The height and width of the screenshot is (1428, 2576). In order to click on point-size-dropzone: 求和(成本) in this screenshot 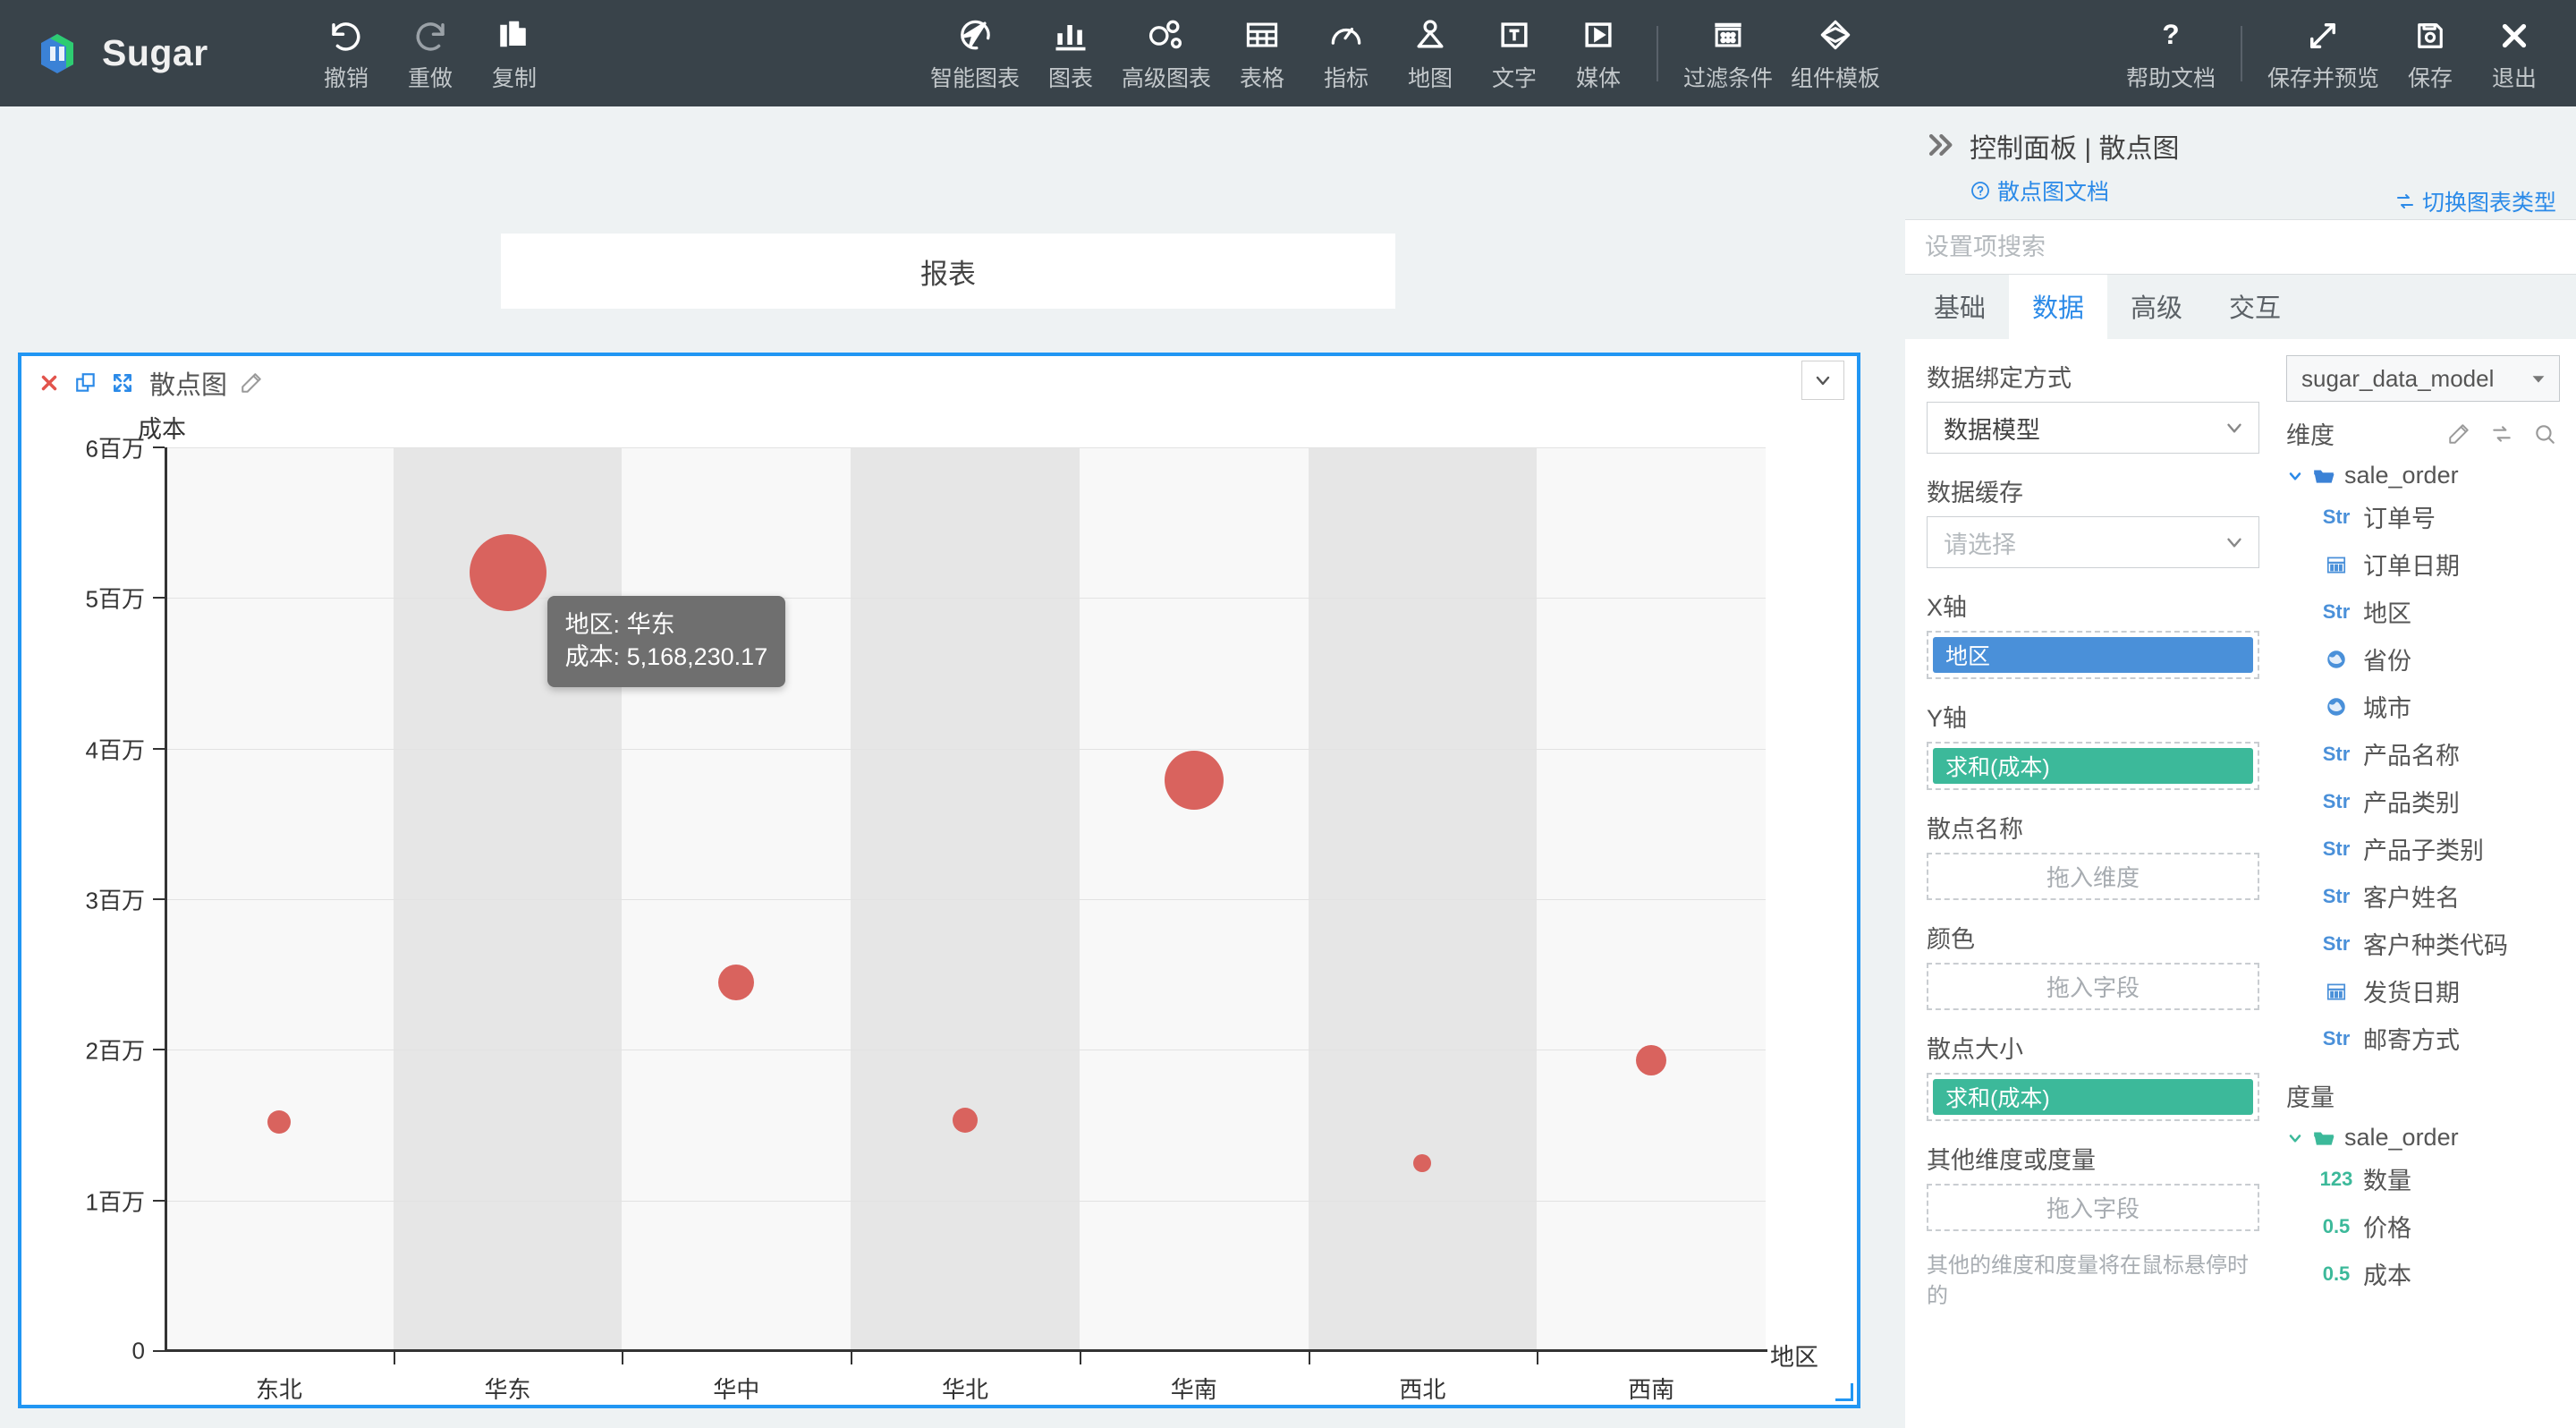, I will do `click(2093, 1097)`.